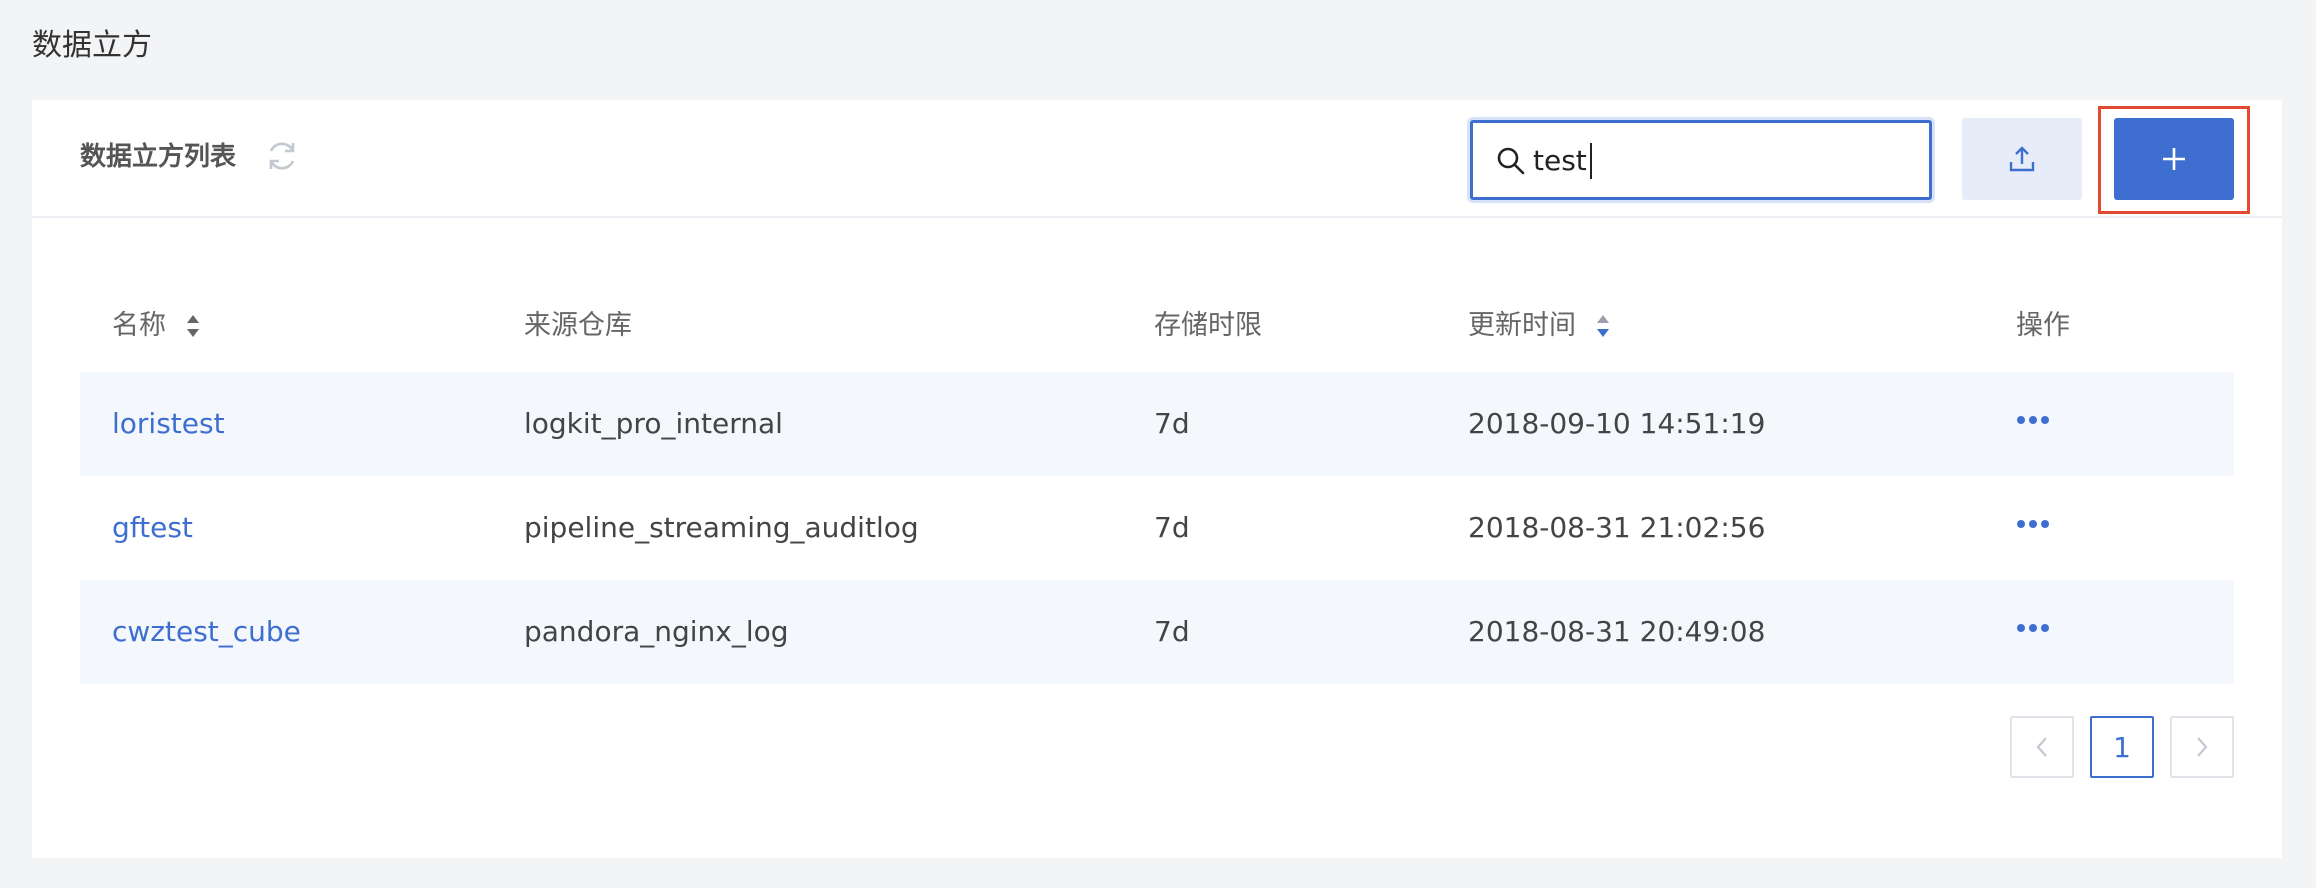 Image resolution: width=2316 pixels, height=888 pixels. I want to click on column-header-name: 名称, so click(157, 326).